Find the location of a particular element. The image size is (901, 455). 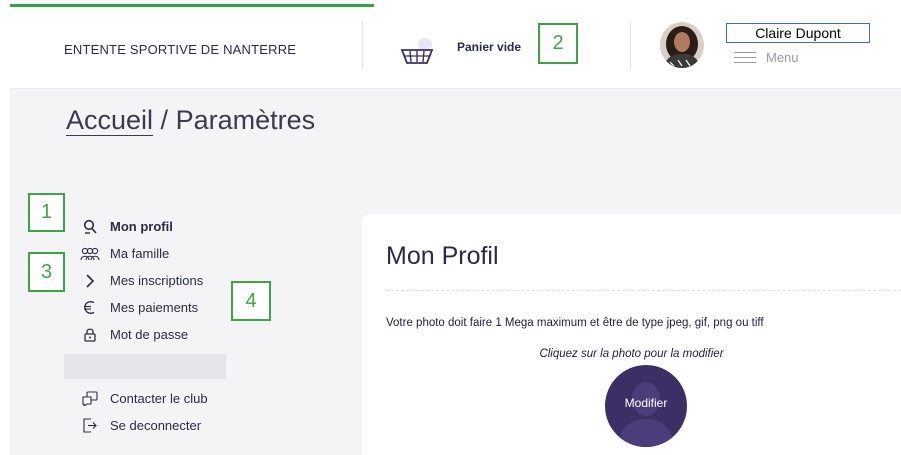

hamburger-icon is located at coordinates (745, 58).